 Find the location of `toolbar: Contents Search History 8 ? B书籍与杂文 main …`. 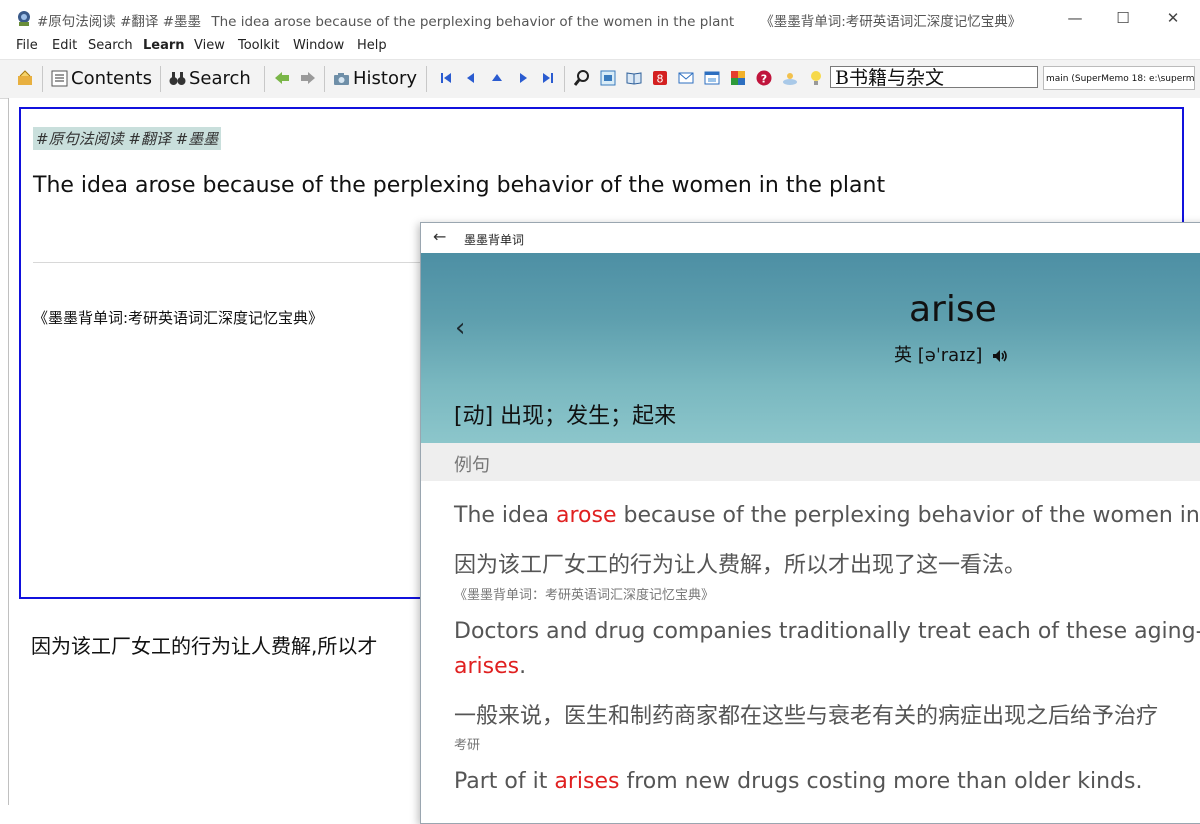

toolbar: Contents Search History 8 ? B书籍与杂文 main … is located at coordinates (600, 79).